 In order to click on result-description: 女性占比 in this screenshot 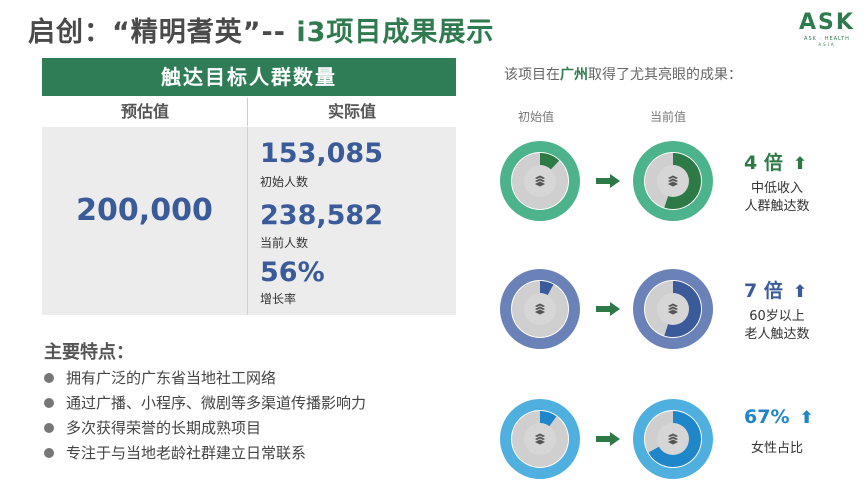, I will do `click(776, 448)`.